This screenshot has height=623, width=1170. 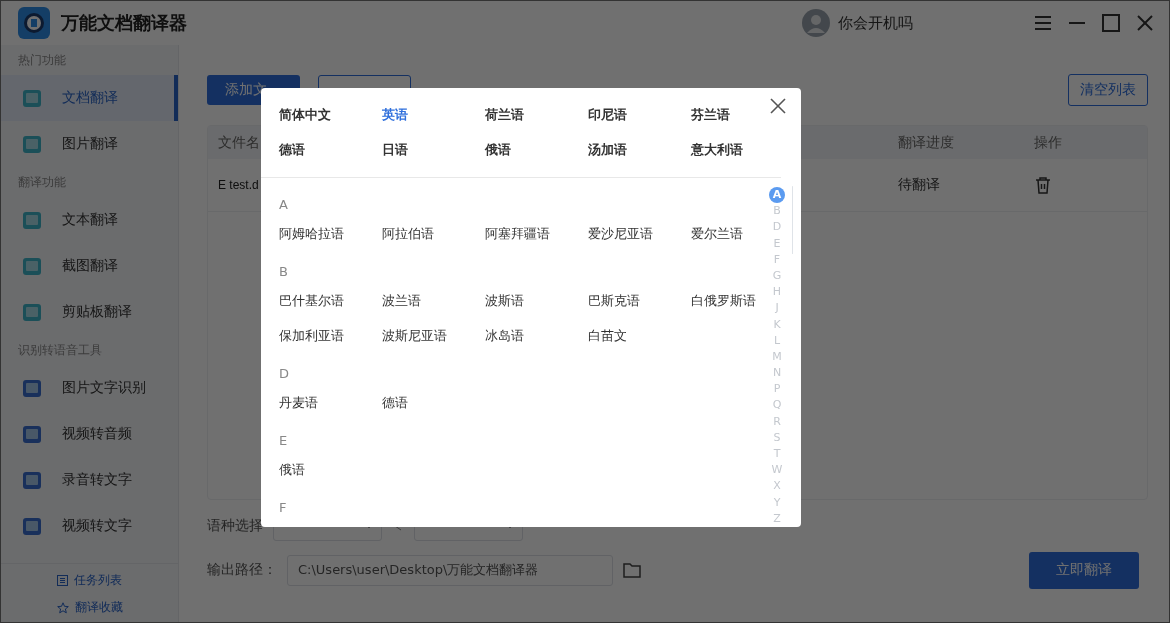 I want to click on avatar-icon, so click(x=816, y=23).